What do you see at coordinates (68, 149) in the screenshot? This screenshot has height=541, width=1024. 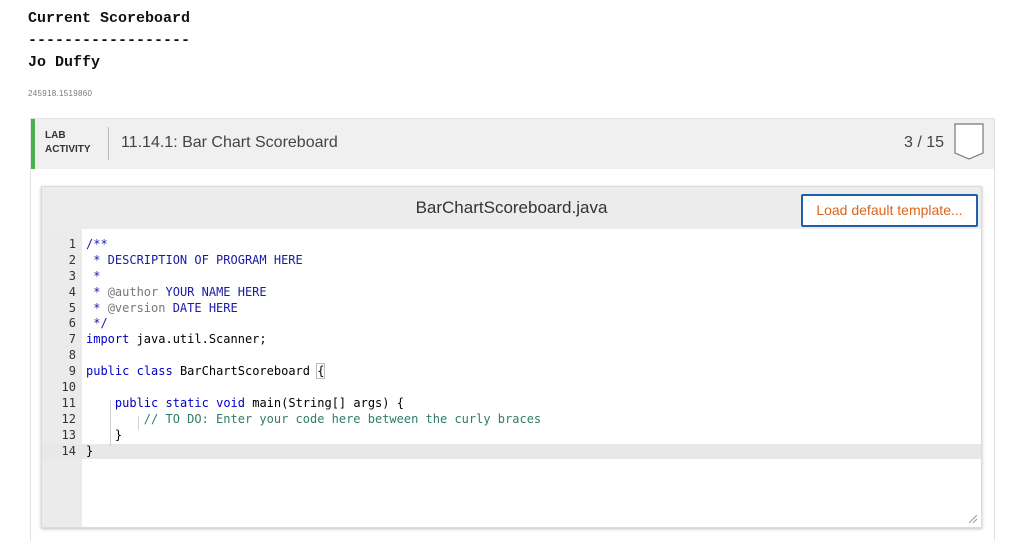 I see `lab-type-line2: ACTIVITY` at bounding box center [68, 149].